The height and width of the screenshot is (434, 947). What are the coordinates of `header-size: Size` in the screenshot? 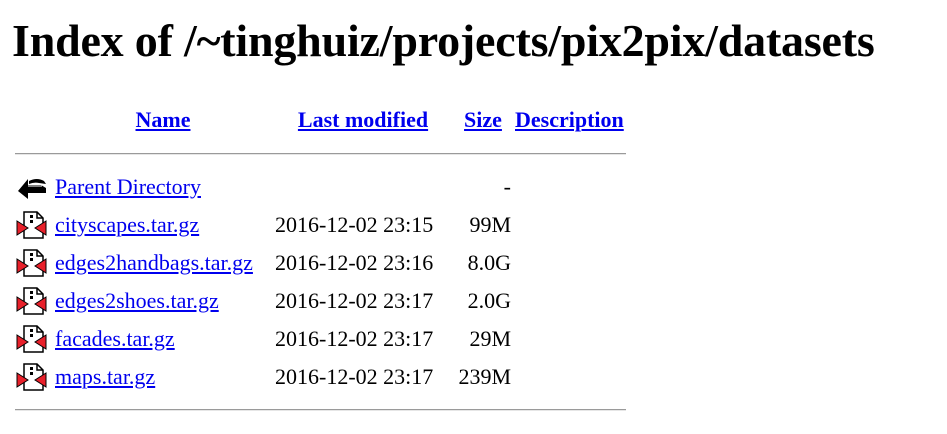 It's located at (483, 120).